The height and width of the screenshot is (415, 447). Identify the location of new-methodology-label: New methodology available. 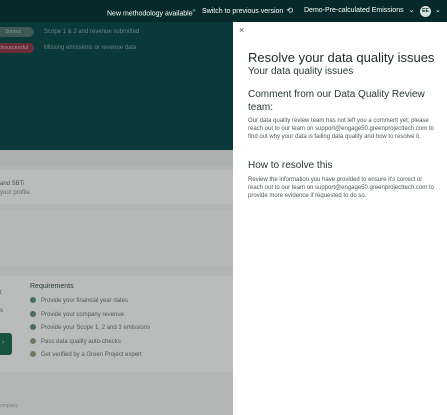
(150, 14).